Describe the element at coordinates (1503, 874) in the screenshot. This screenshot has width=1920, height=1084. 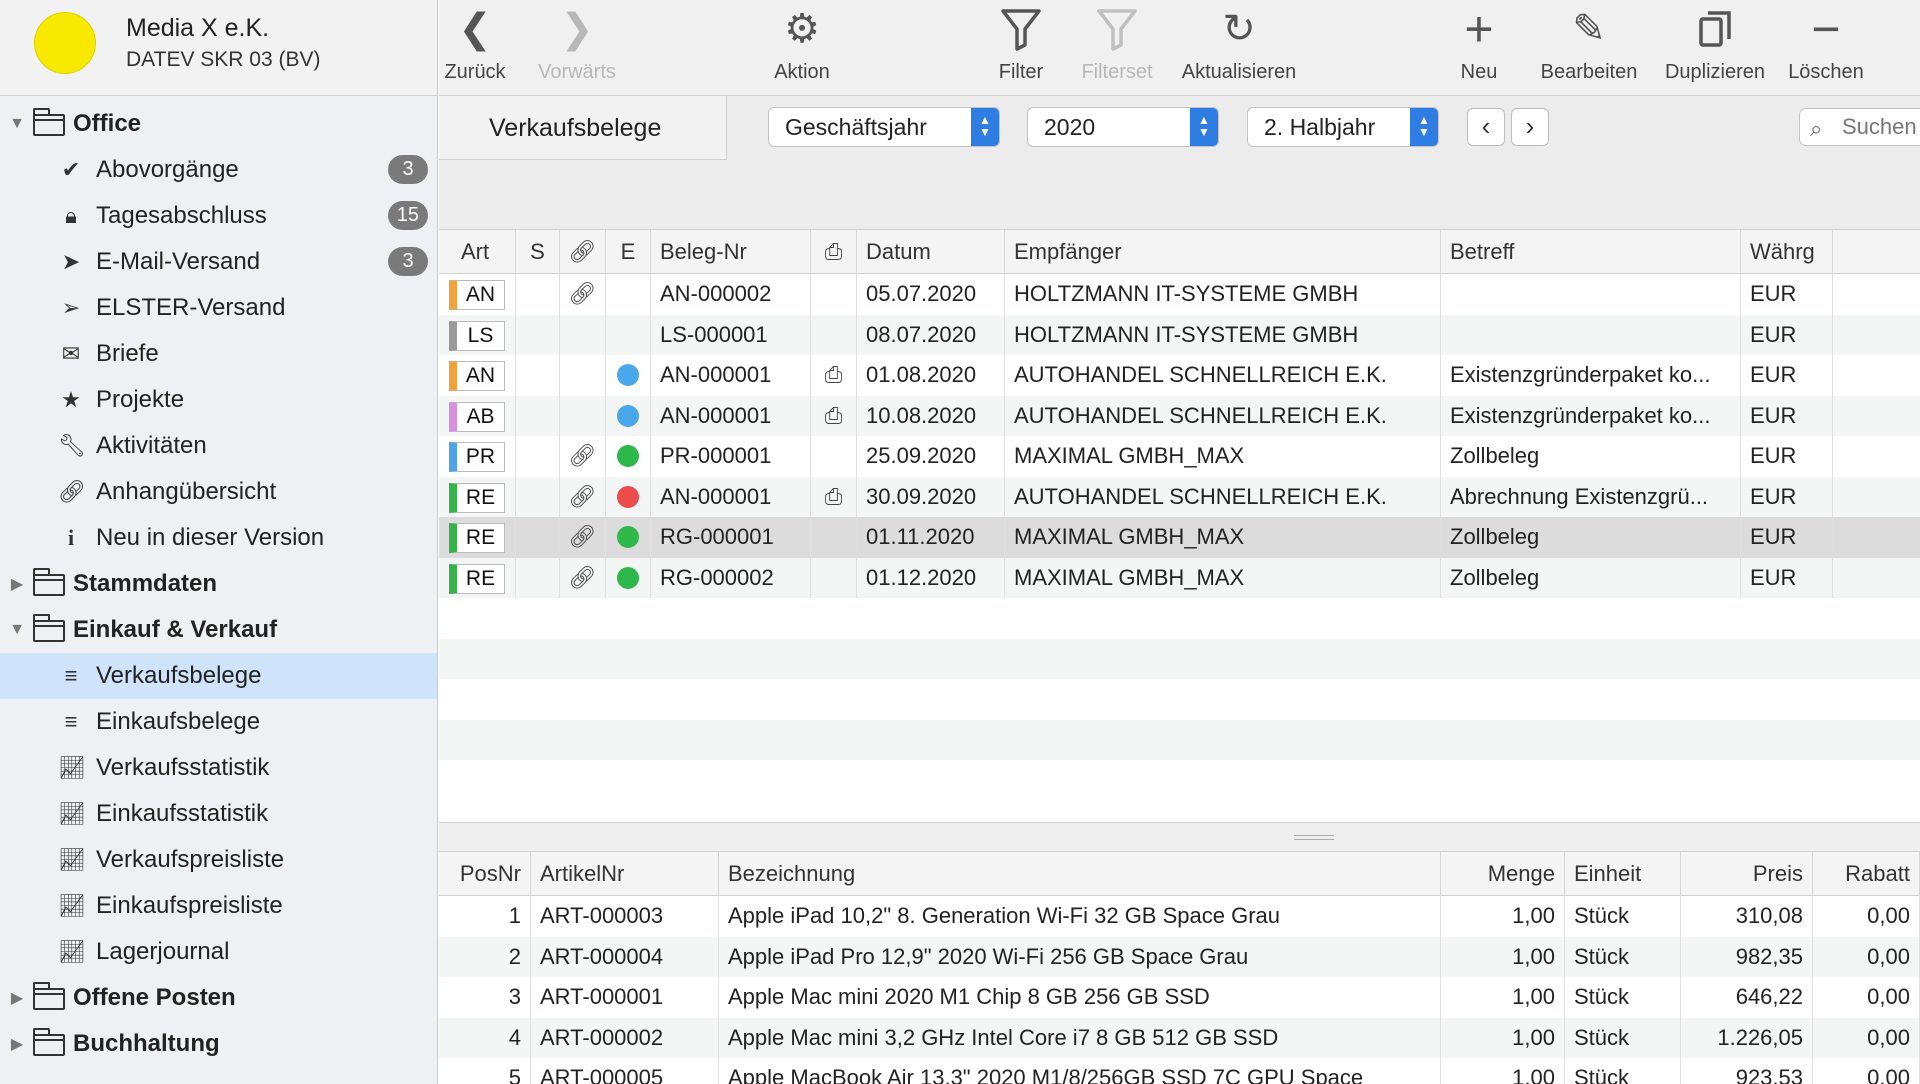
I see `column-menge: Menge` at that location.